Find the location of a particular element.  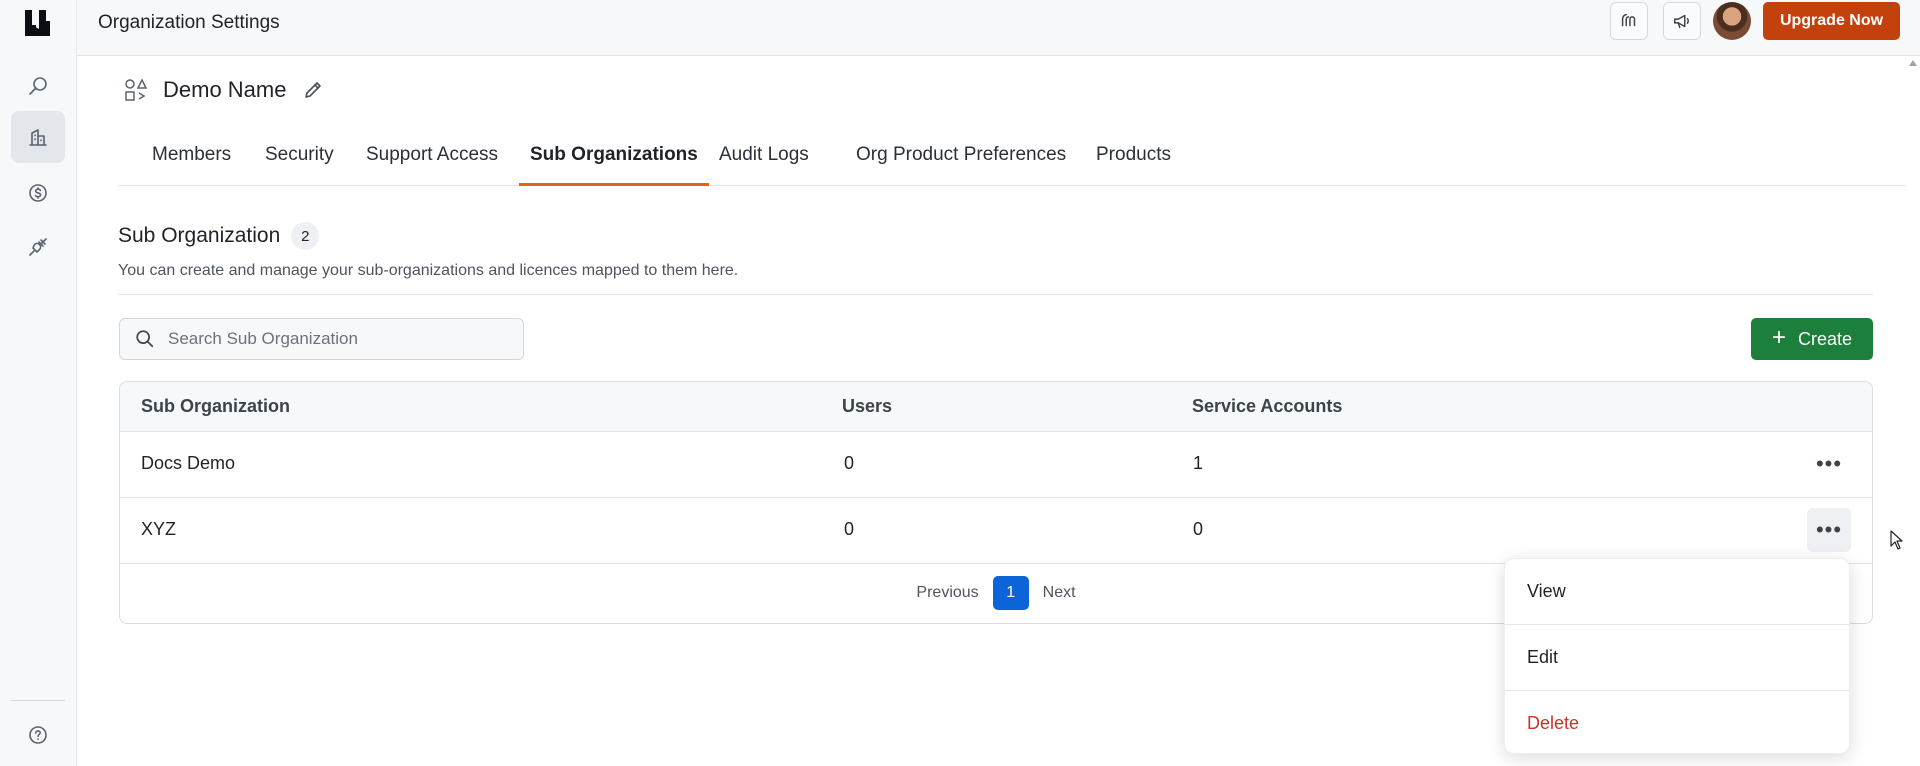

top-bar: Organization Settings Upgrade Now is located at coordinates (998, 28).